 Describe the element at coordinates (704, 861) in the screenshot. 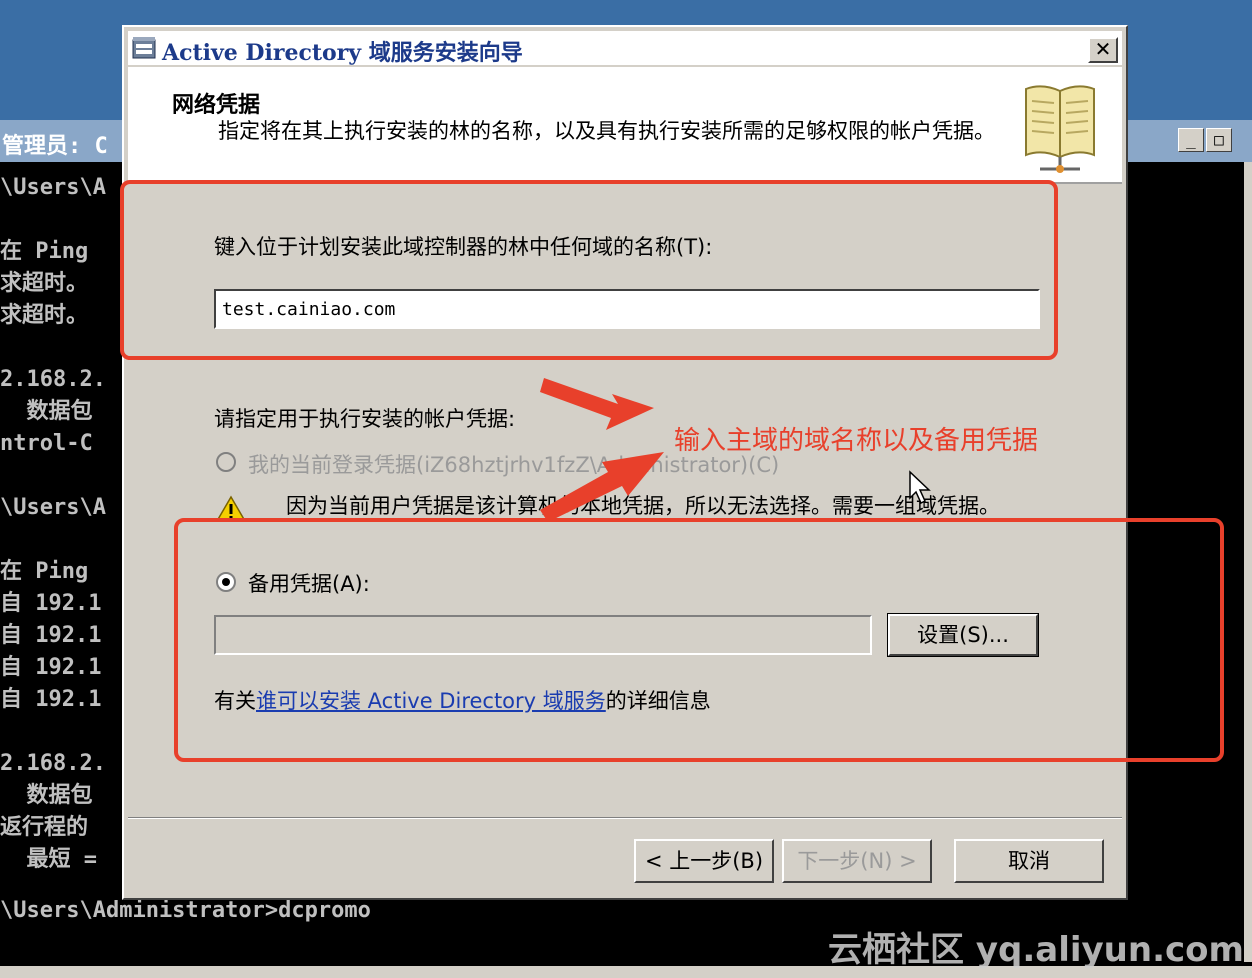

I see `back-button: < 上一步(B)` at that location.